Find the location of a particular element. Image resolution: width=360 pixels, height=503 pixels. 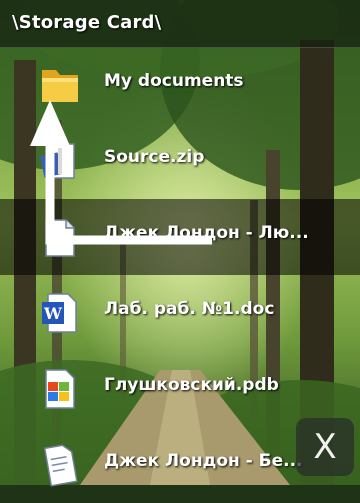

file-item-label: Глушковский.pdb is located at coordinates (191, 385).